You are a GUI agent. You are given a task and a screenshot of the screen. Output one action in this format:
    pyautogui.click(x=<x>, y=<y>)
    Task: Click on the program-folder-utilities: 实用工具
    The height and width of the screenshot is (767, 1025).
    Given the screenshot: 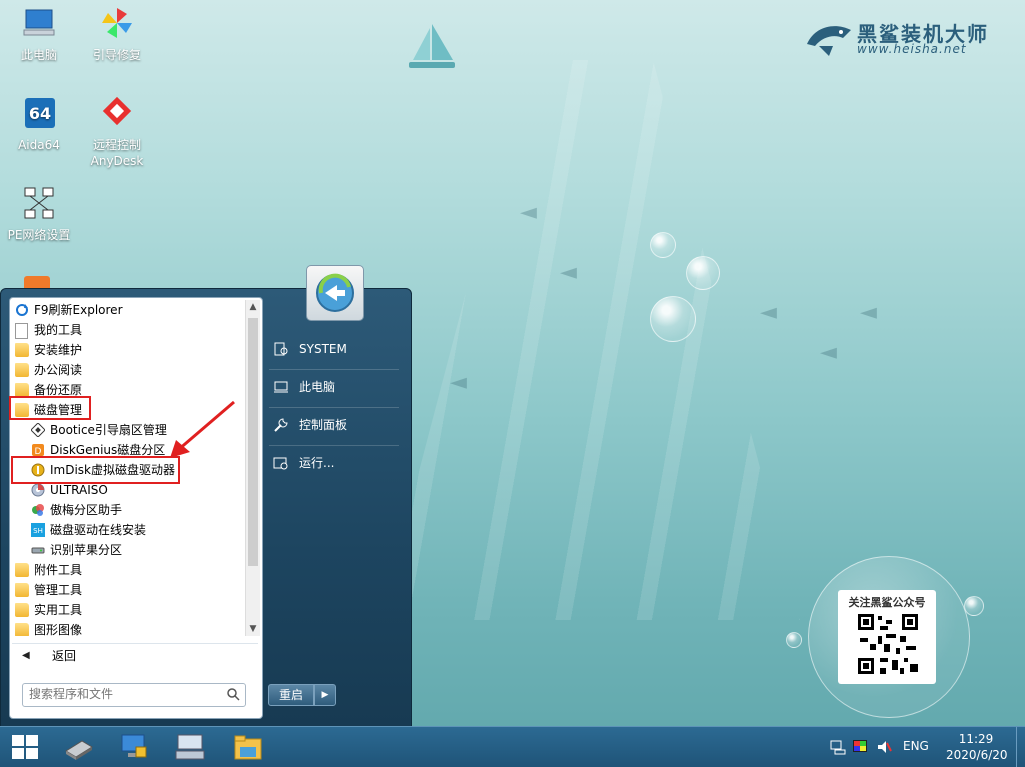 What is the action you would take?
    pyautogui.click(x=128, y=610)
    